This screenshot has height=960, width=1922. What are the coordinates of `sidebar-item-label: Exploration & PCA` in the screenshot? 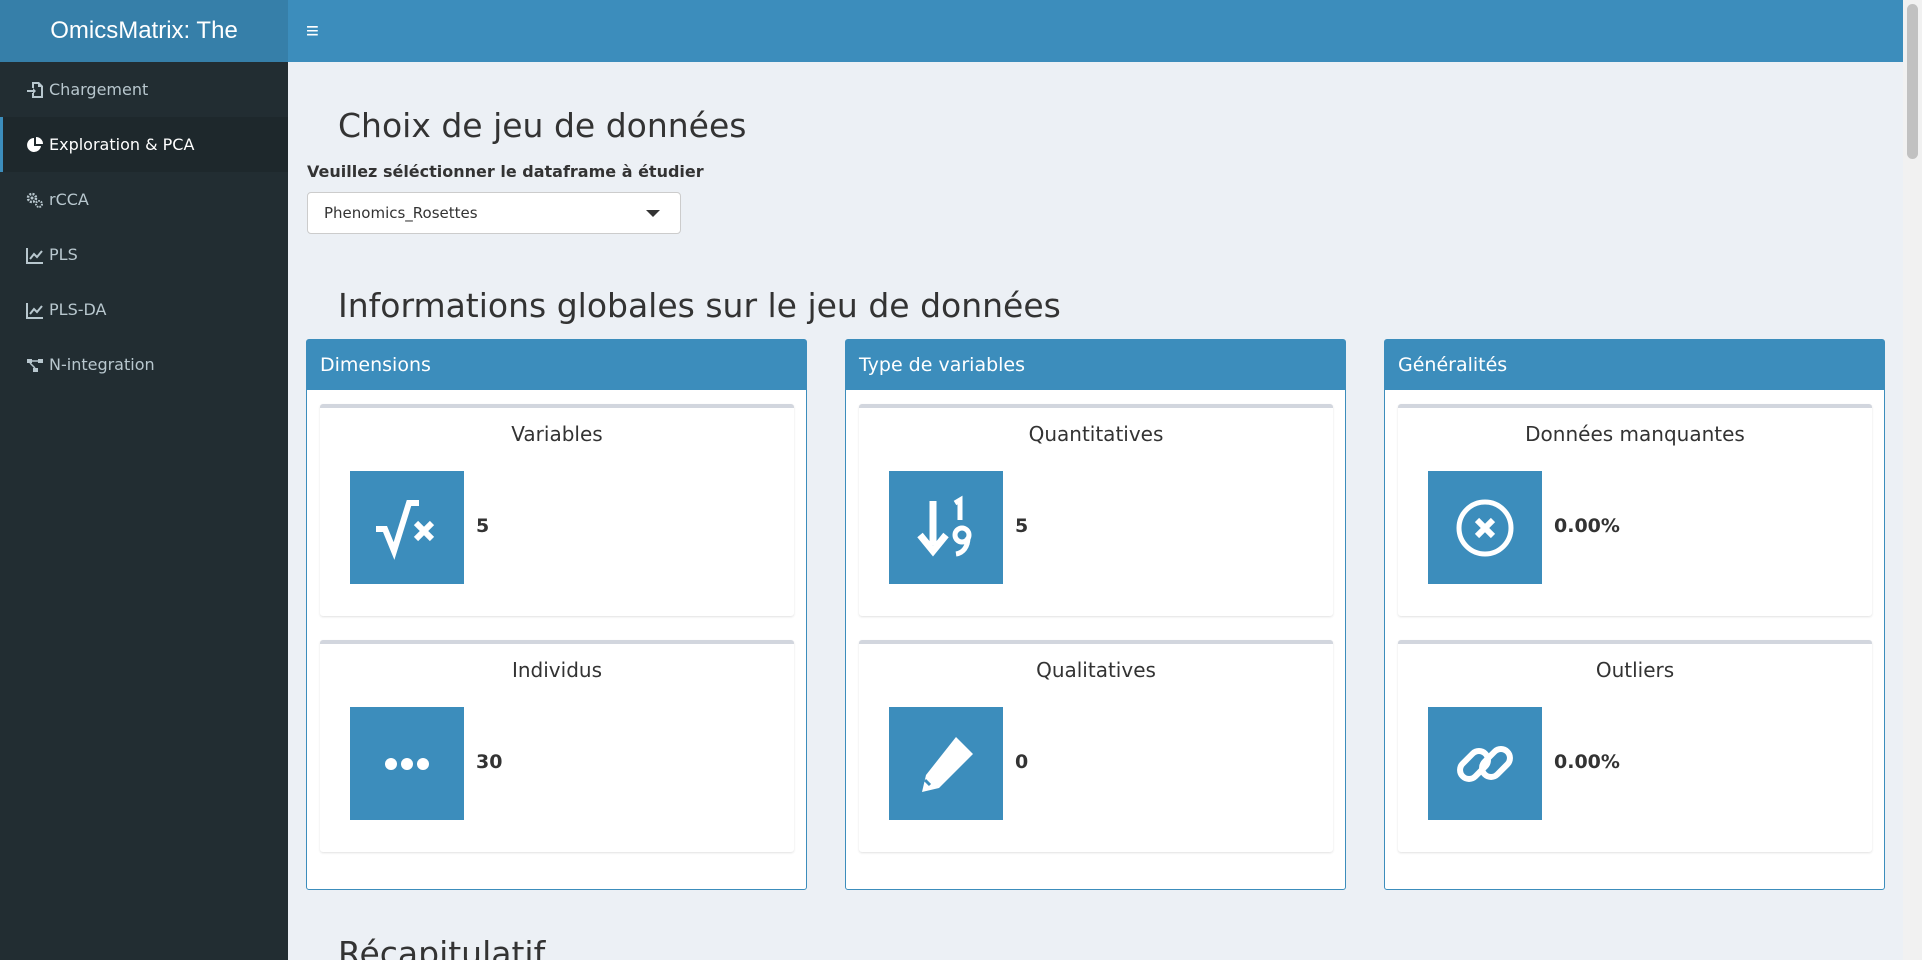 It's located at (122, 144).